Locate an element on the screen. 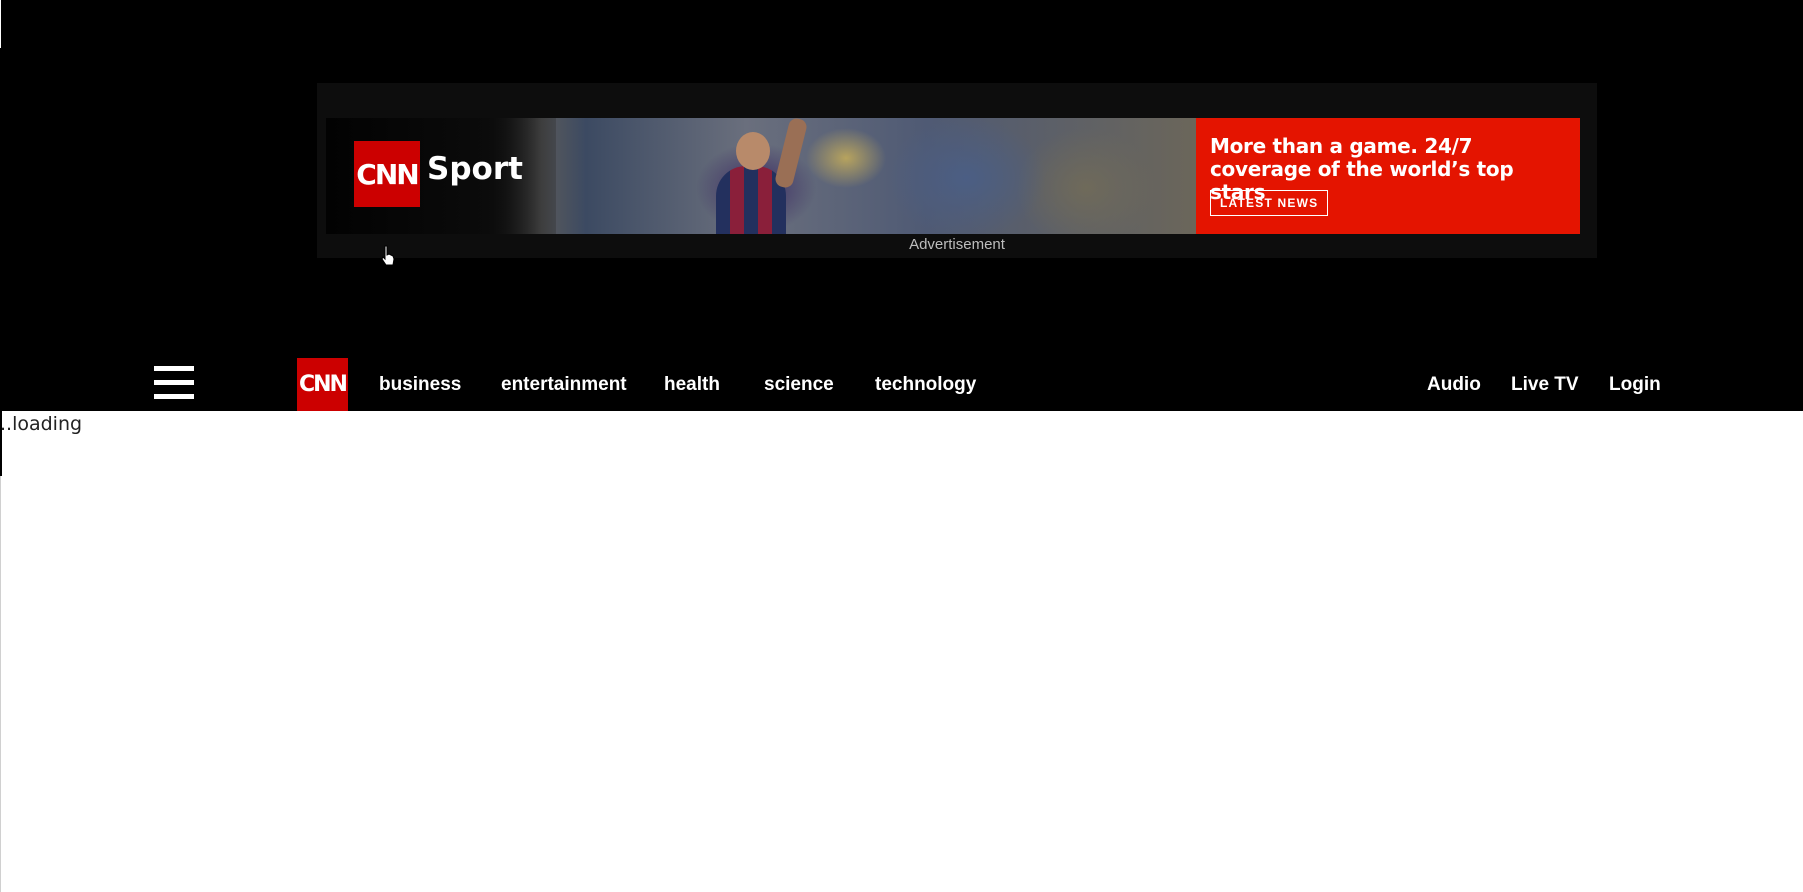  nav-link-live-tv: Live TV is located at coordinates (1545, 385).